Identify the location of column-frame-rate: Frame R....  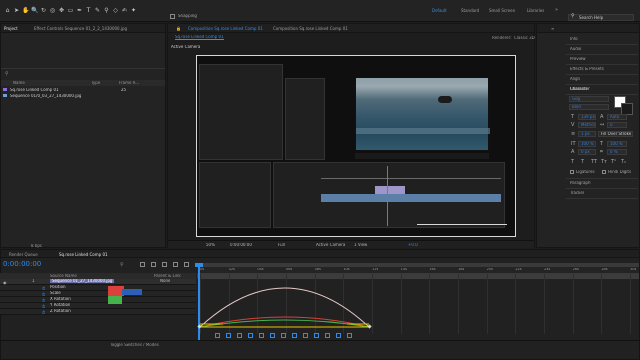
(129, 83).